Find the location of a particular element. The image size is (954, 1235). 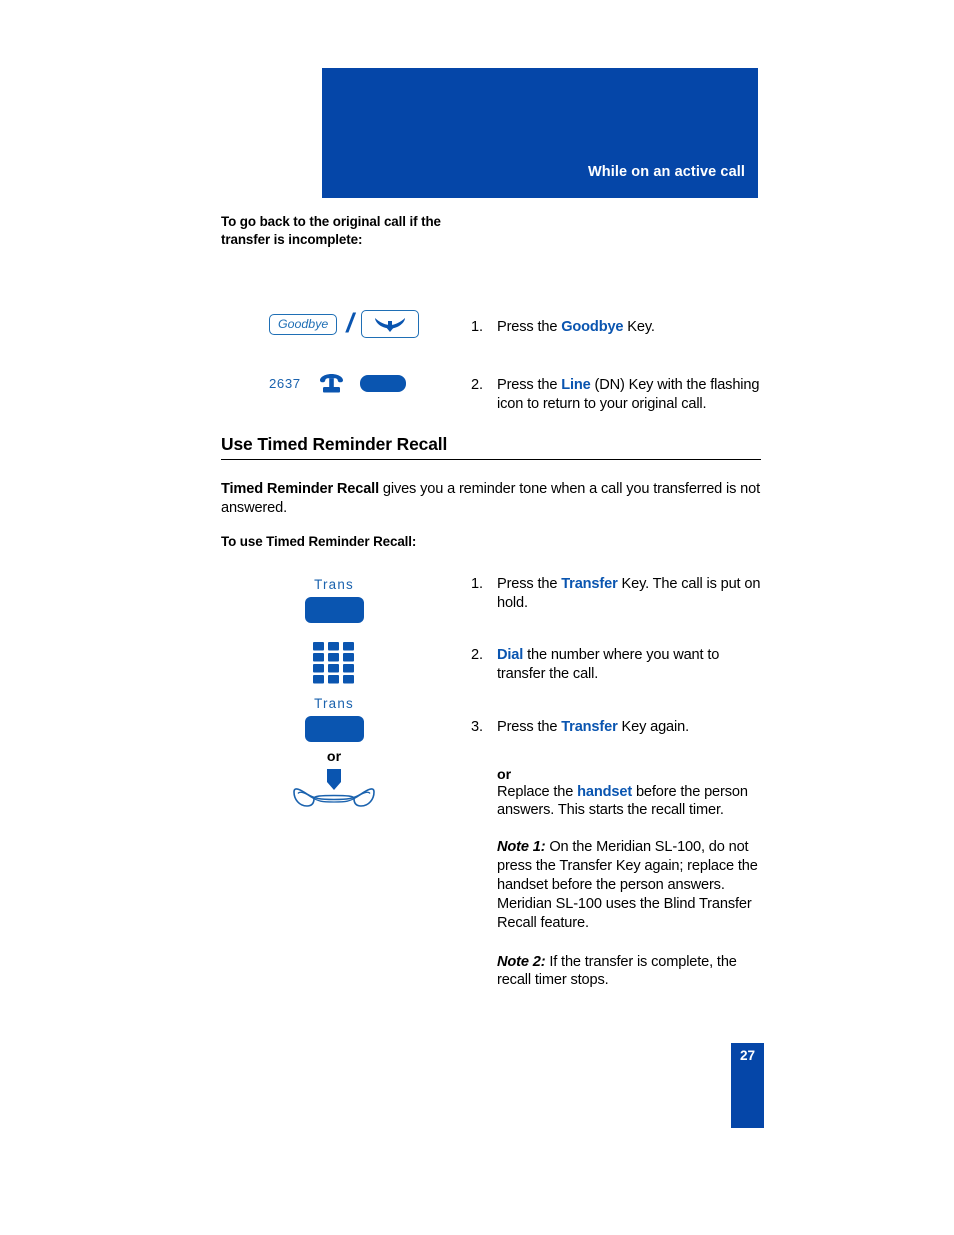

step-number: 3. is located at coordinates (477, 726).